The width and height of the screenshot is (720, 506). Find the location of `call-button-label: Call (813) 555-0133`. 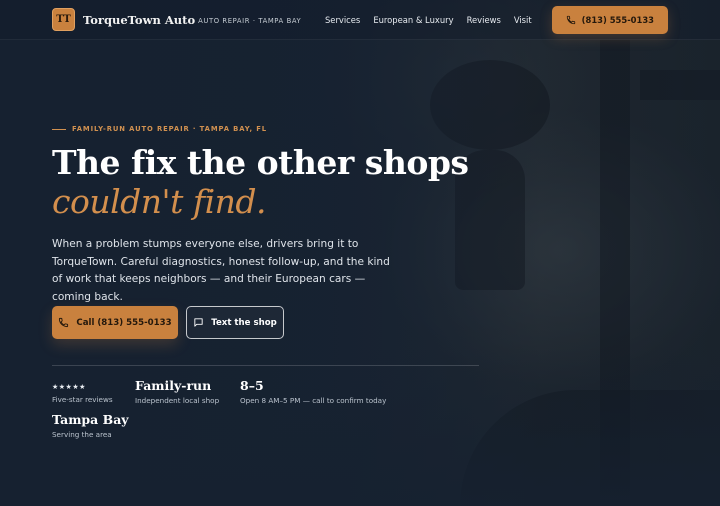

call-button-label: Call (813) 555-0133 is located at coordinates (124, 322).